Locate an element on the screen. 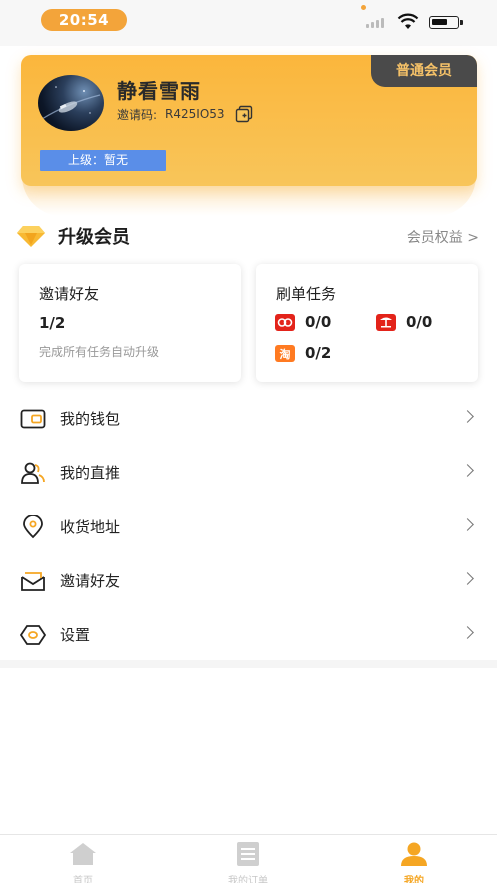  tab-orders: 我的订单 is located at coordinates (248, 861).